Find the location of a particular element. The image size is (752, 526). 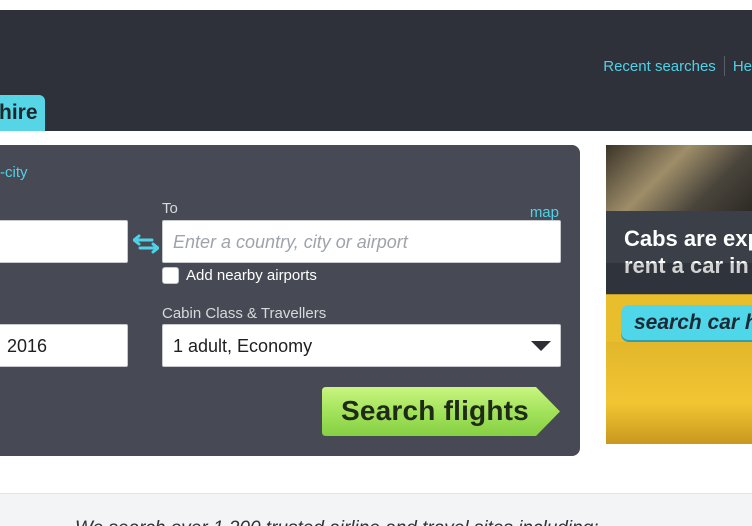

tab-car-hire-label: hire is located at coordinates (19, 112).